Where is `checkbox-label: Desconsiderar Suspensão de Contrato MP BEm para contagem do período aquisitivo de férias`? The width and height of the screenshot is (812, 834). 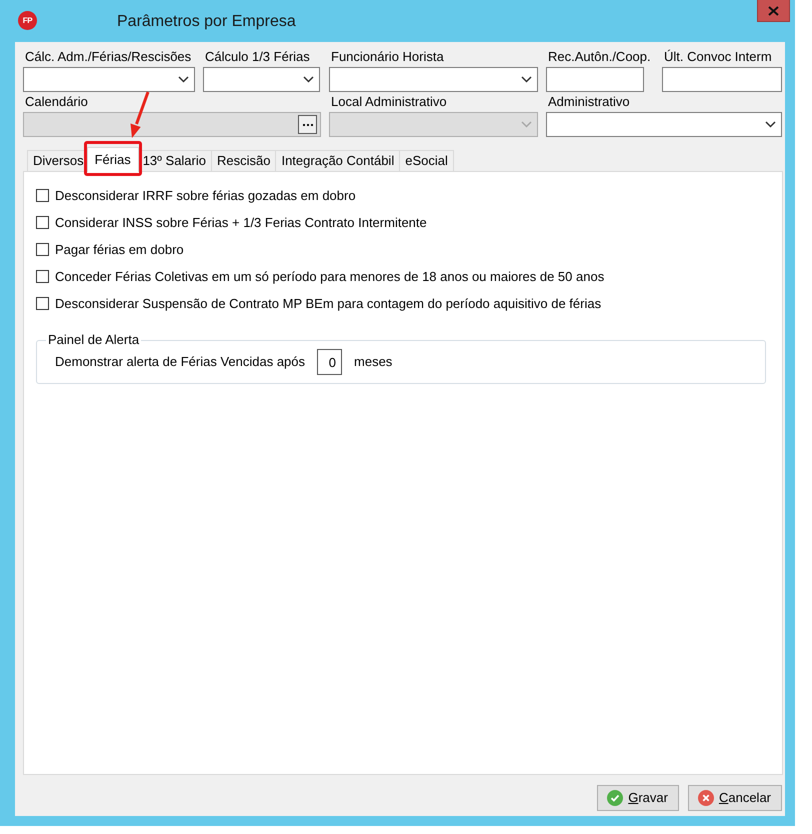 checkbox-label: Desconsiderar Suspensão de Contrato MP BEm para contagem do período aquisitivo de férias is located at coordinates (328, 303).